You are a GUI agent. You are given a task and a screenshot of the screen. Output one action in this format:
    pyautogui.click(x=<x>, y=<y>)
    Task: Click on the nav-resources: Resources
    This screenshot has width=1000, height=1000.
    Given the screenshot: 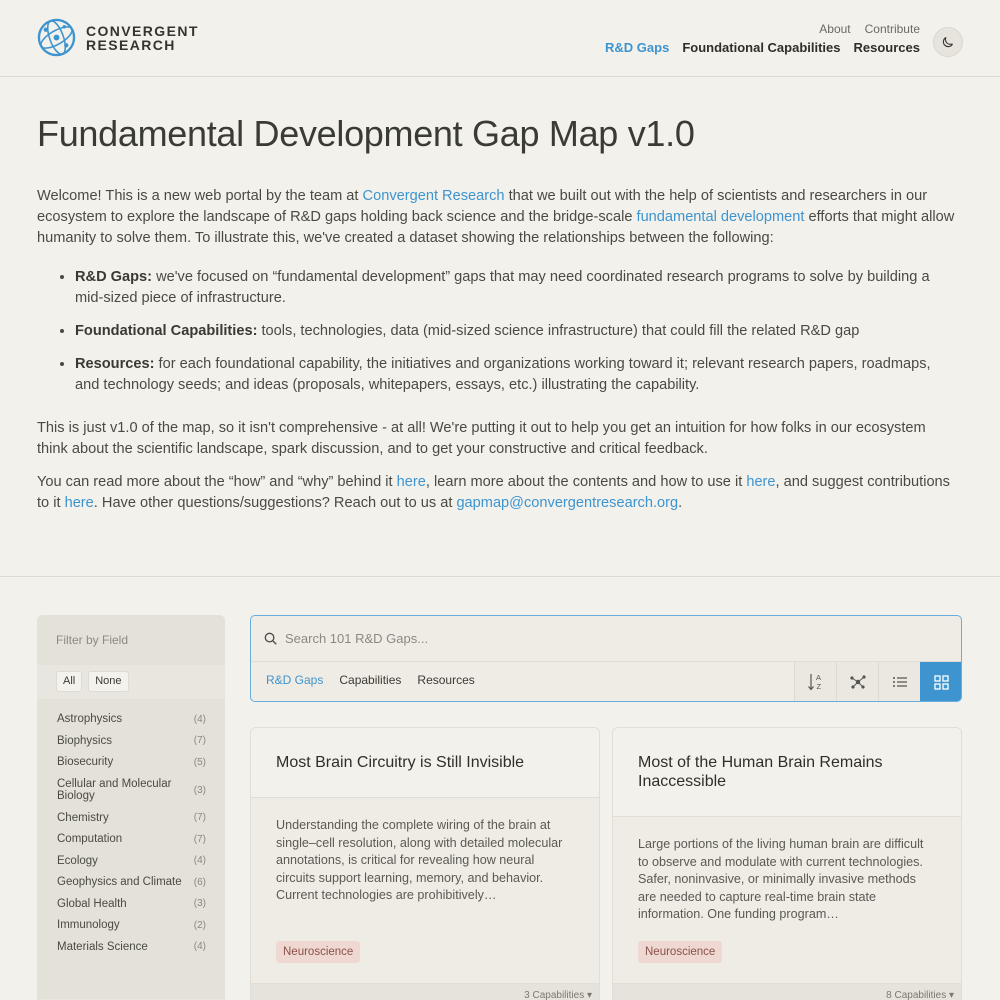 What is the action you would take?
    pyautogui.click(x=887, y=47)
    